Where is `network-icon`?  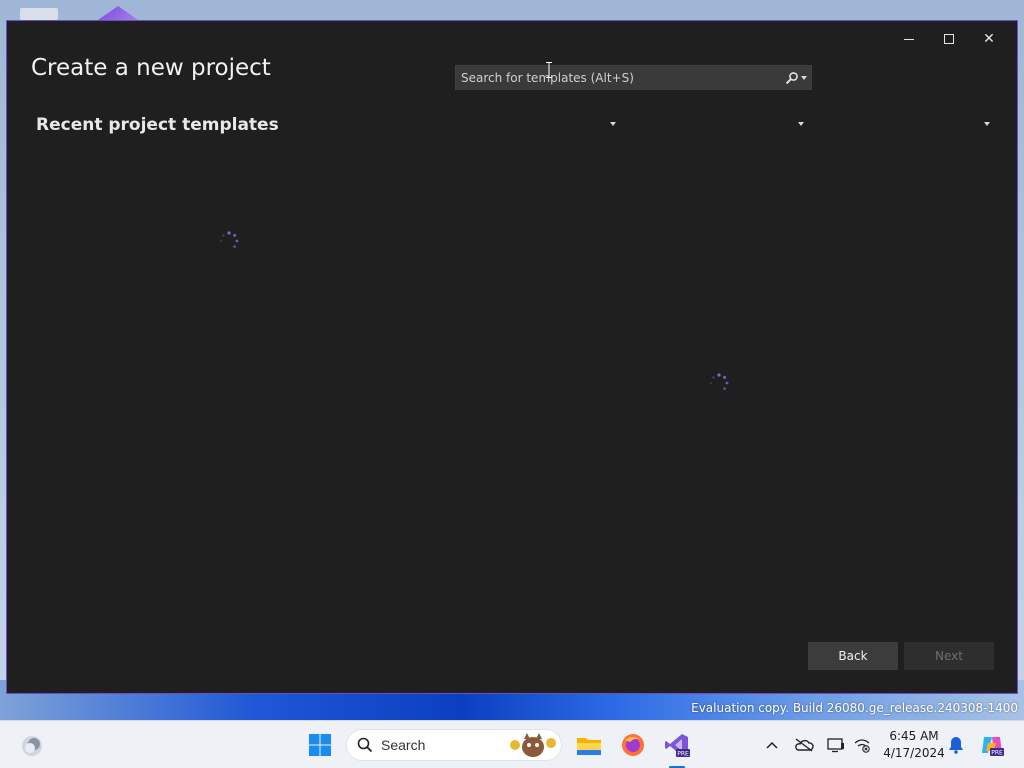
network-icon is located at coordinates (862, 745).